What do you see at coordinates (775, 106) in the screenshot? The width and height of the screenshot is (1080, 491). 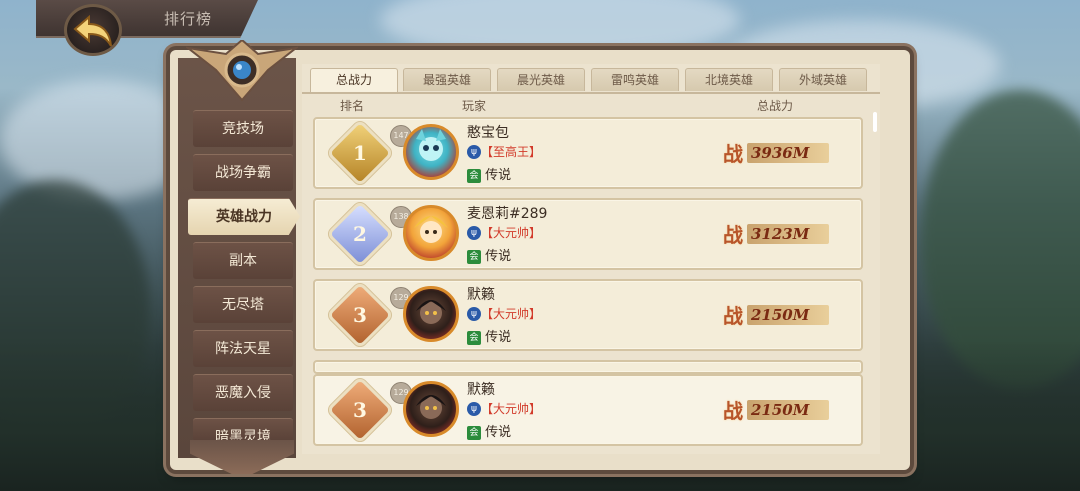 I see `column-header-power: 总战力` at bounding box center [775, 106].